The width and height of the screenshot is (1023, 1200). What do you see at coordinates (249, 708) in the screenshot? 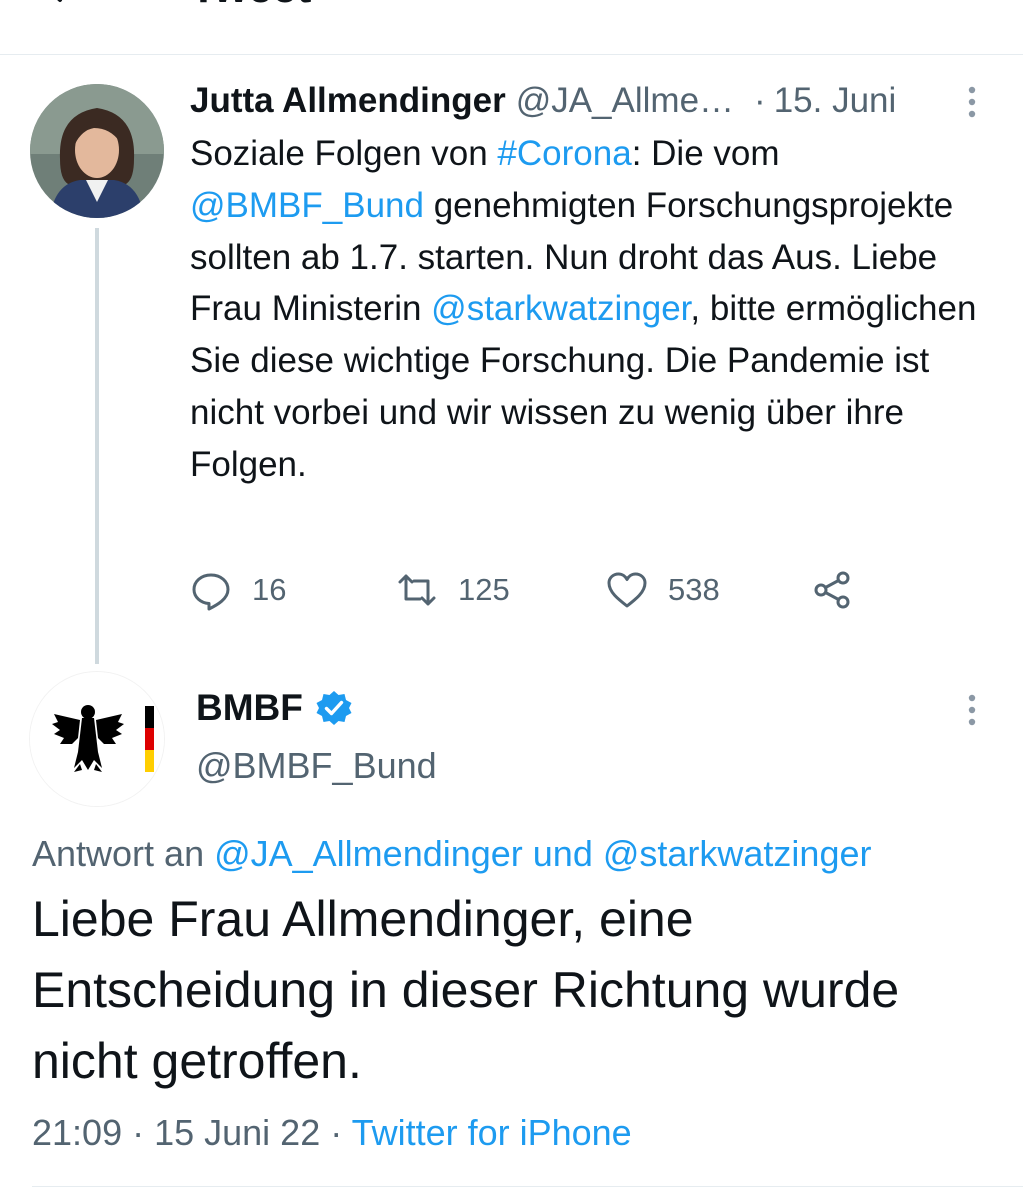
I see `author-name: BMBF` at bounding box center [249, 708].